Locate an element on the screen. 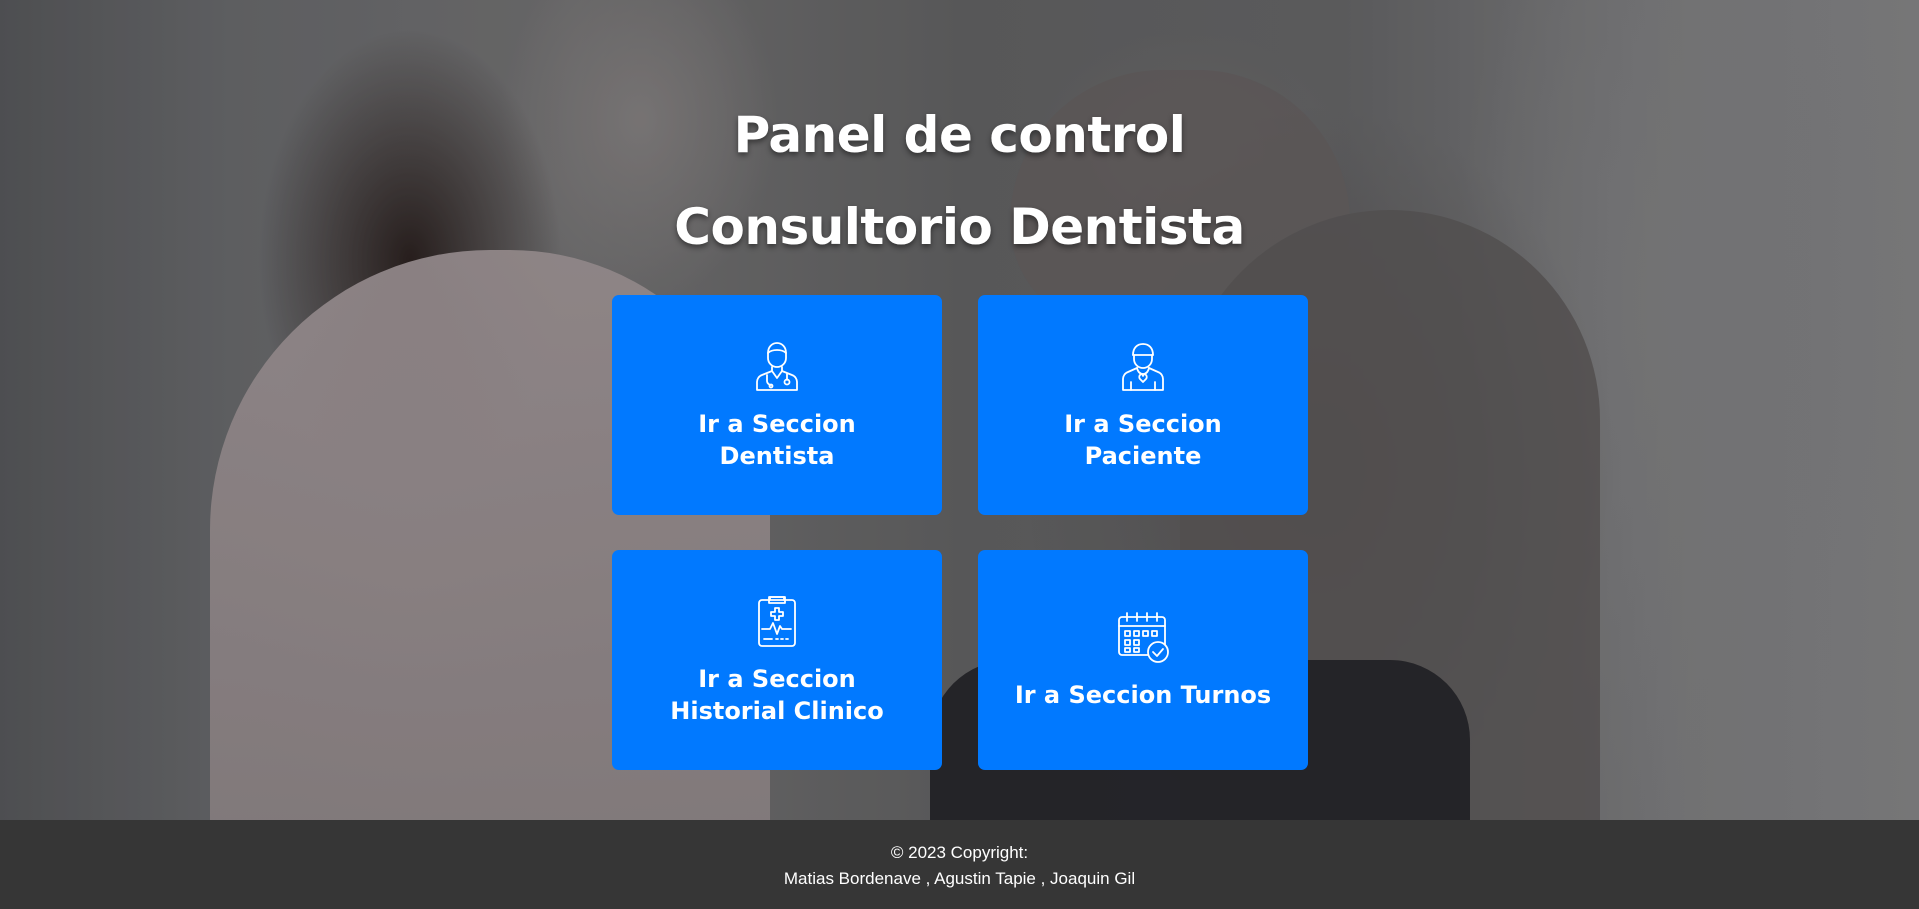  section-paciente-button: Ir a Seccion Paciente is located at coordinates (1143, 405).